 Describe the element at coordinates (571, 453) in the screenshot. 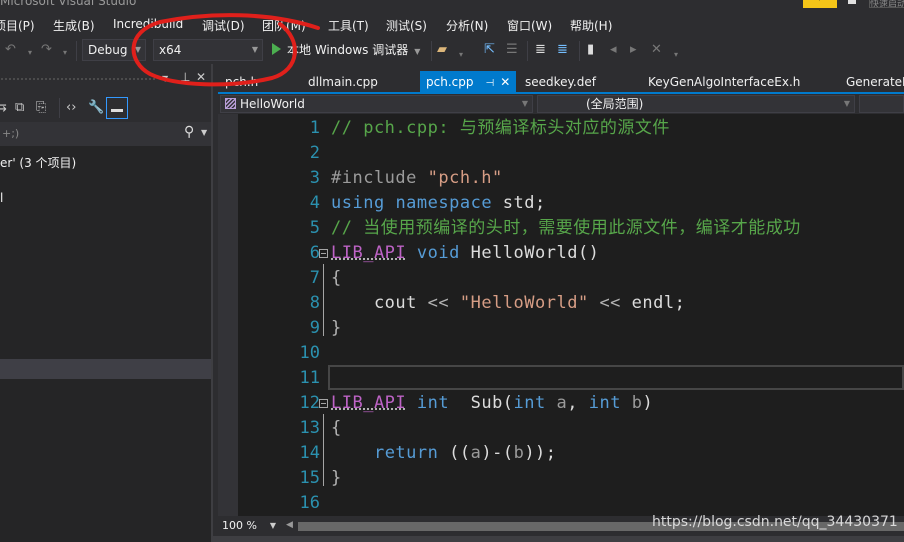

I see `code-line: 14 return ((a)-(b));` at that location.